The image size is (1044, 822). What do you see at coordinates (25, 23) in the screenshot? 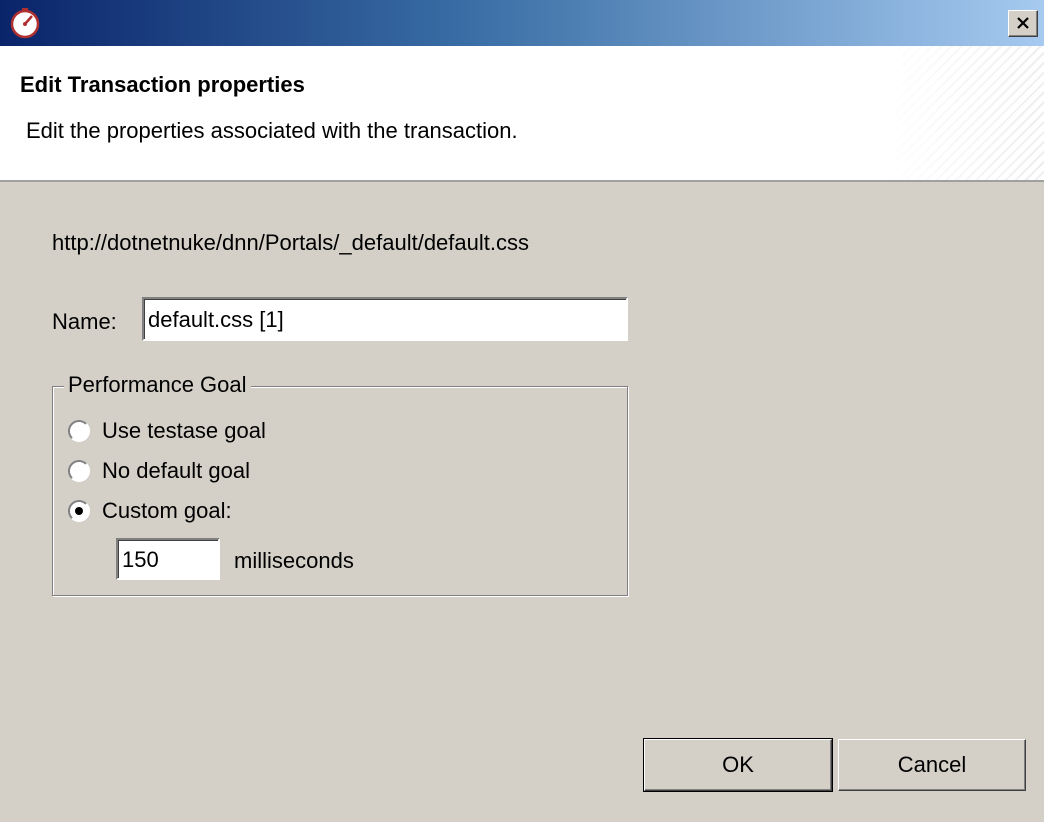
I see `stopwatch-icon` at bounding box center [25, 23].